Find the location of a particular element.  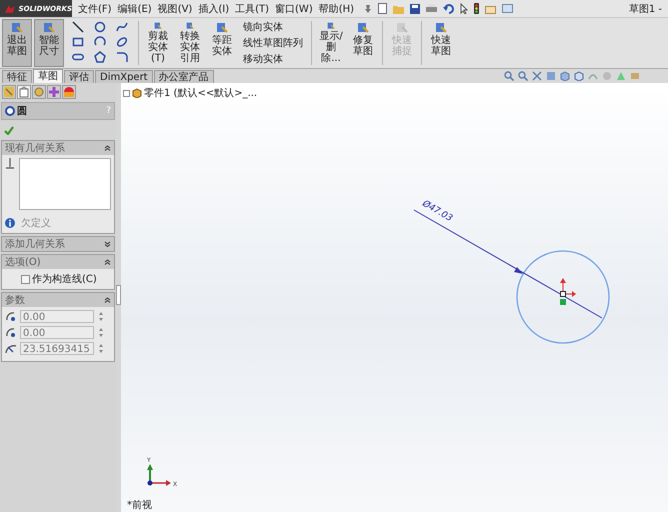

origin-marker-icon is located at coordinates (568, 291).